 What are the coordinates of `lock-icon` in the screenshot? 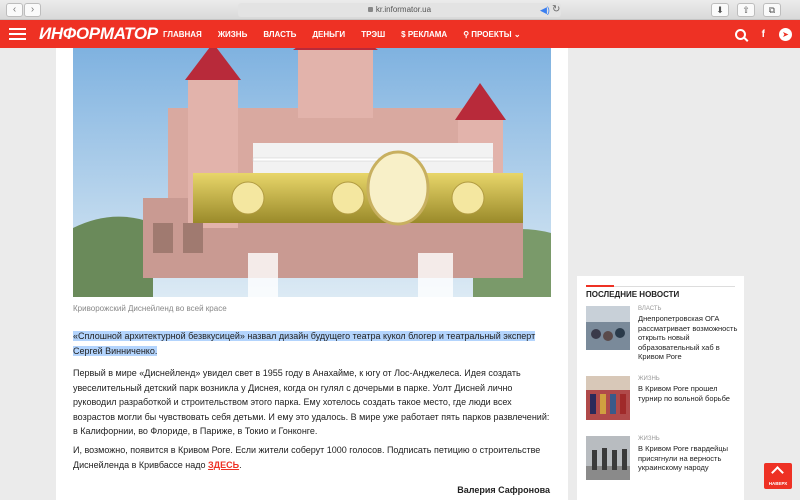 It's located at (370, 9).